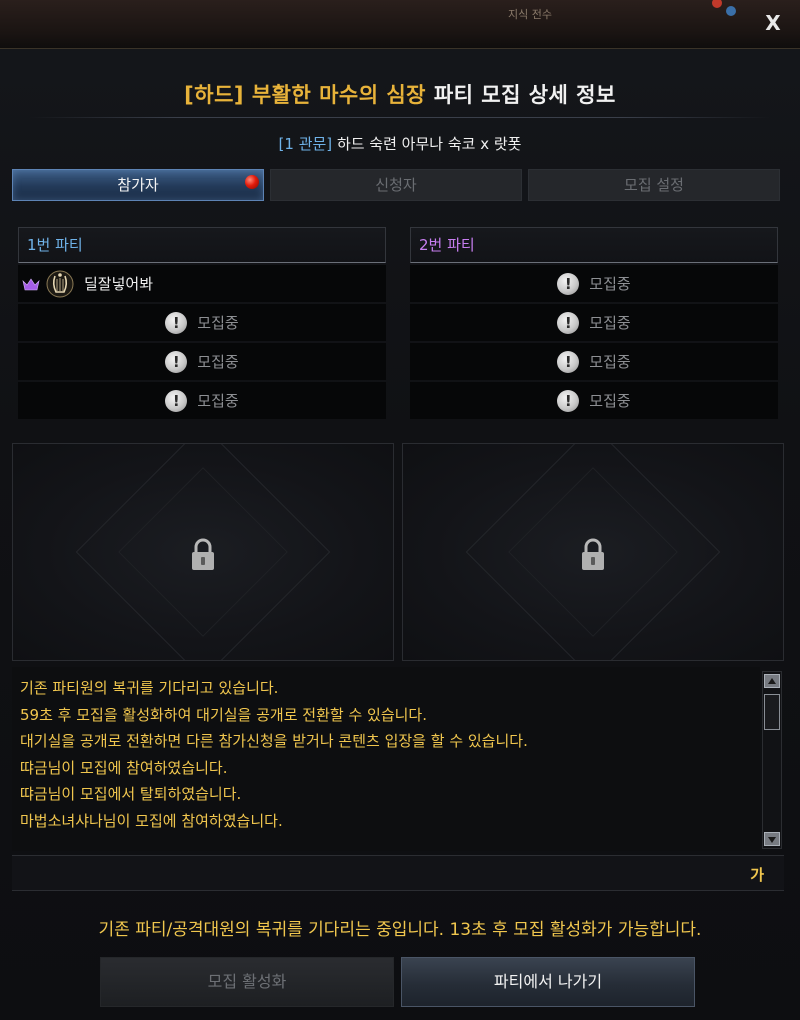 This screenshot has width=800, height=1020. I want to click on chat-input: 가, so click(398, 873).